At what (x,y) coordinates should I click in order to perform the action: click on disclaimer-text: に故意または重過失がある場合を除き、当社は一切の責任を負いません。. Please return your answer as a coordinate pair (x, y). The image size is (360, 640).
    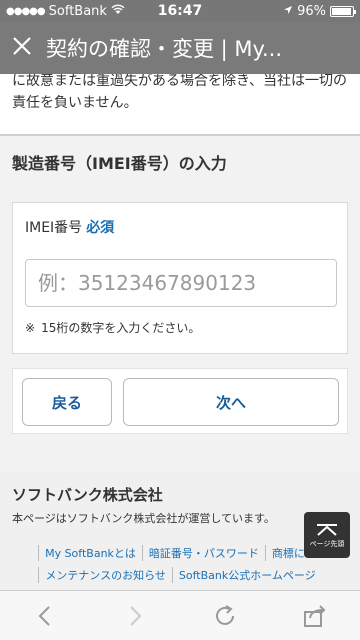
    Looking at the image, I should click on (180, 92).